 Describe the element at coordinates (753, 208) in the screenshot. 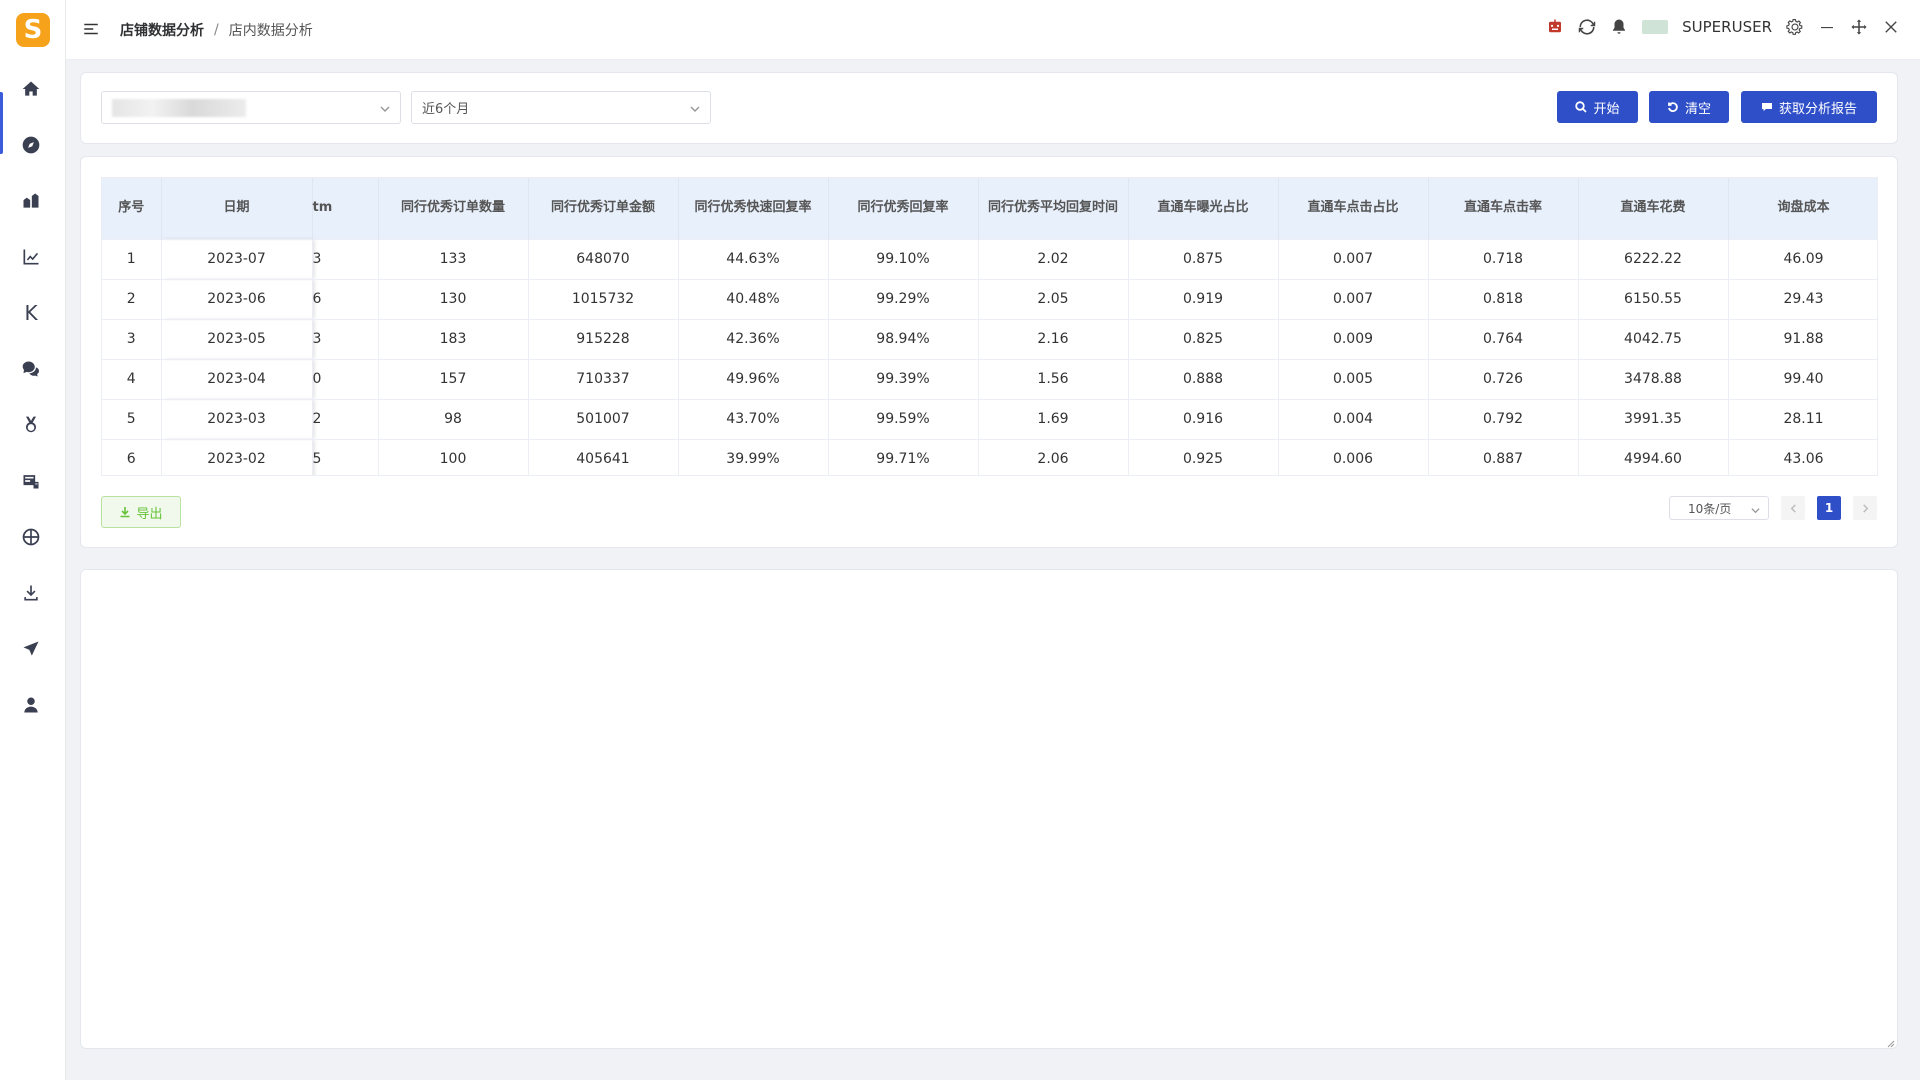

I see `column-header: 同行优秀快速回复率` at that location.